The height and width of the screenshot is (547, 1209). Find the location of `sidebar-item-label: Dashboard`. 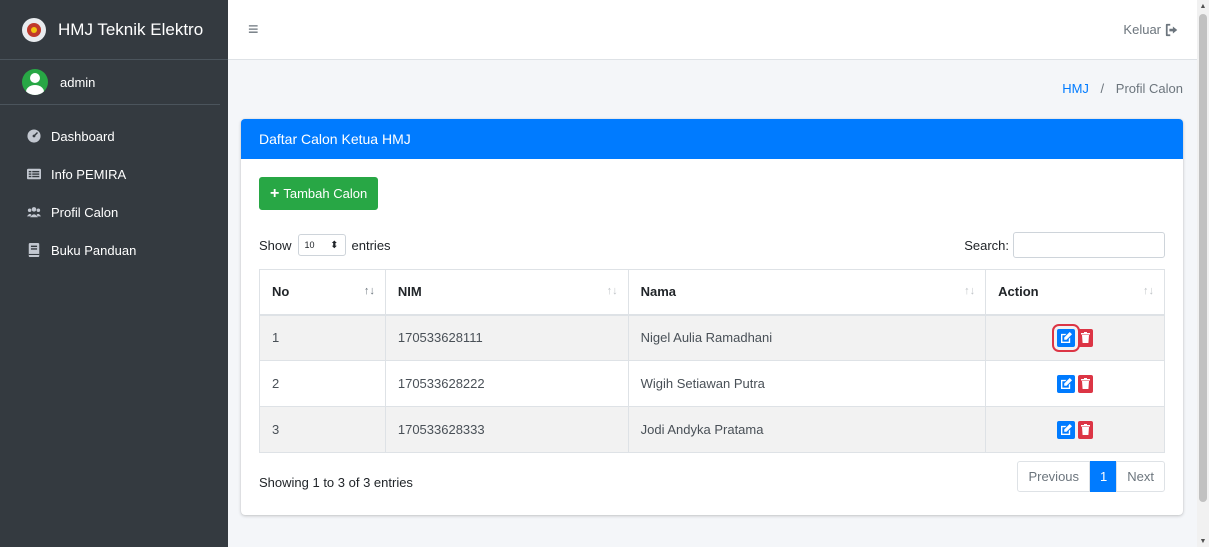

sidebar-item-label: Dashboard is located at coordinates (83, 136).